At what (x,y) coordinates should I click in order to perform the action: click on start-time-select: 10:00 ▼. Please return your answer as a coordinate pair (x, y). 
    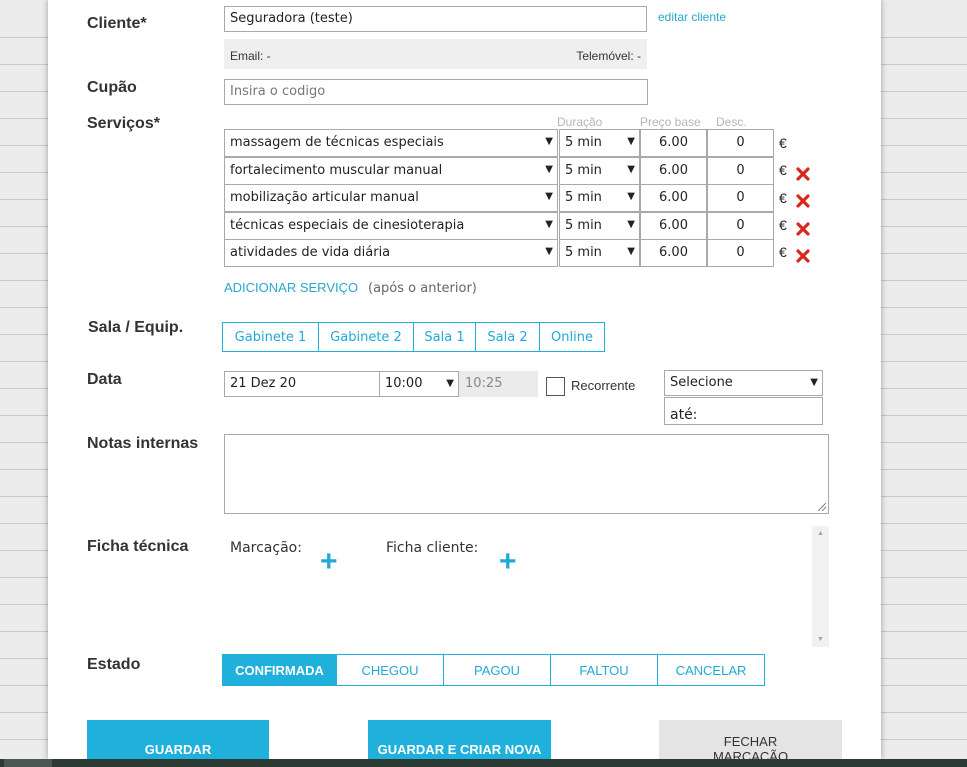
    Looking at the image, I should click on (419, 384).